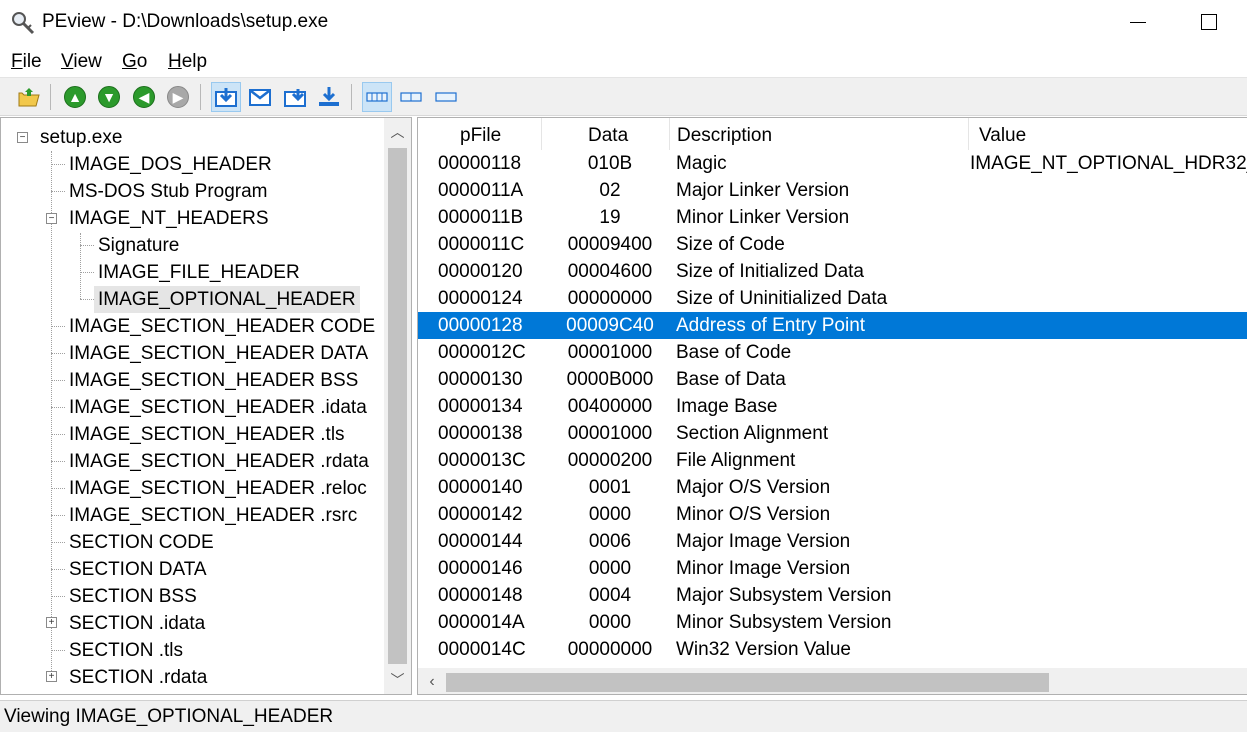  What do you see at coordinates (227, 299) in the screenshot?
I see `tree-item-selected: IMAGE_OPTIONAL_HEADER` at bounding box center [227, 299].